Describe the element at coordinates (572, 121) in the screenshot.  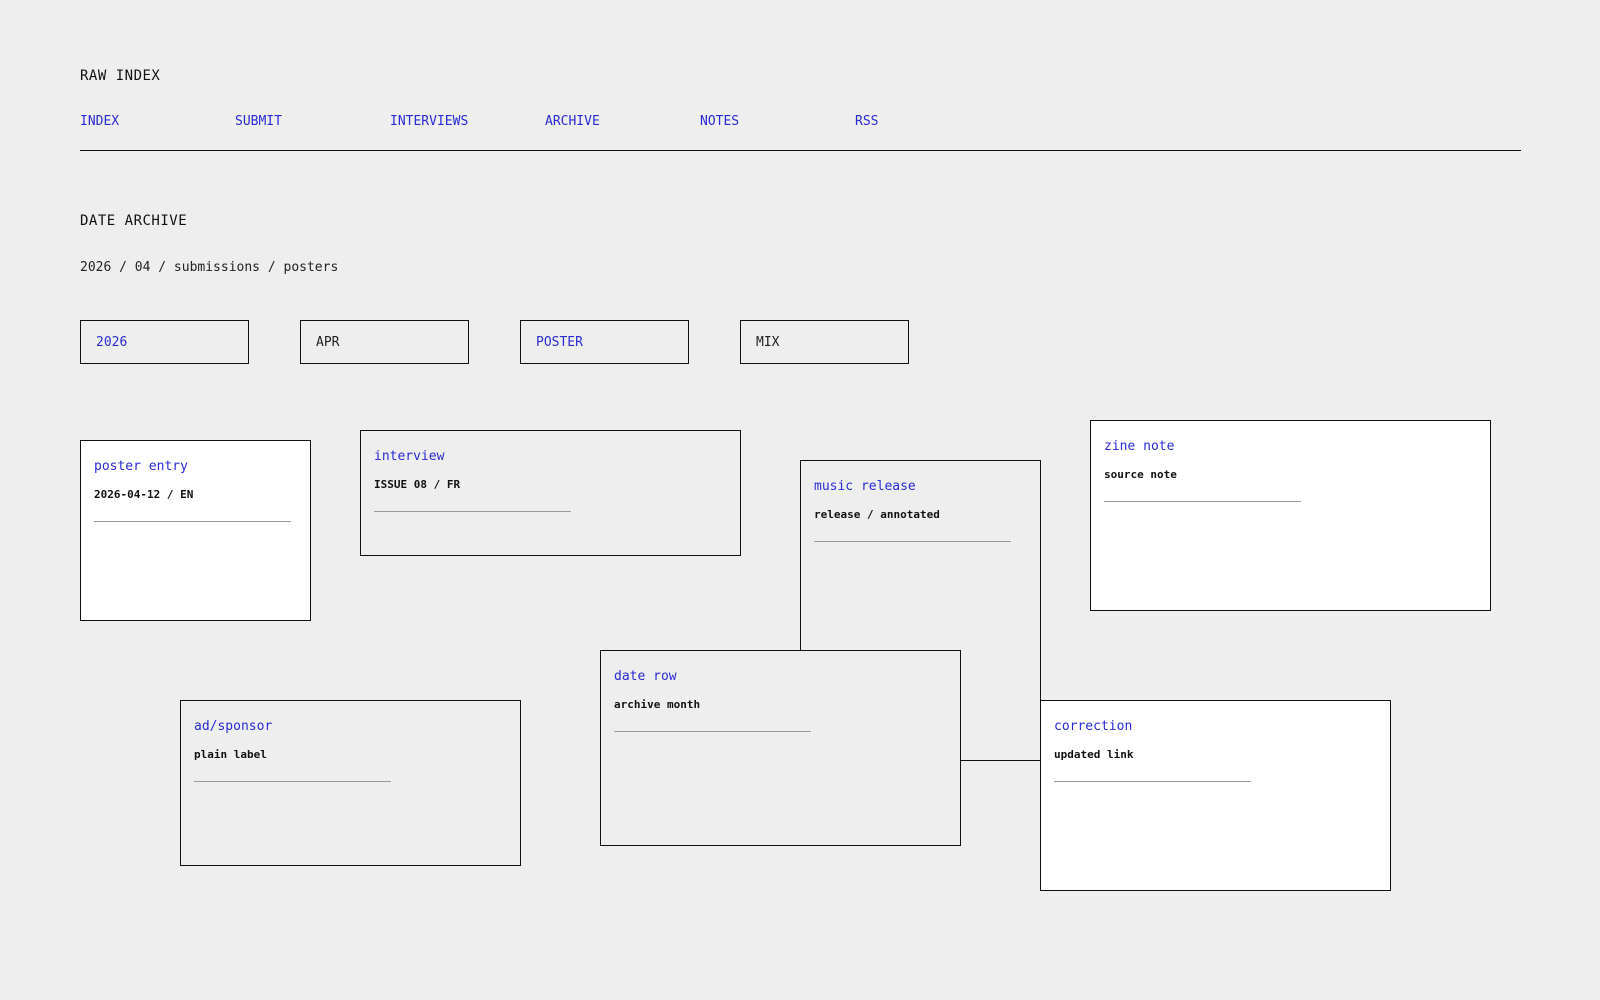
I see `nav-link-archive: ARCHIVE` at that location.